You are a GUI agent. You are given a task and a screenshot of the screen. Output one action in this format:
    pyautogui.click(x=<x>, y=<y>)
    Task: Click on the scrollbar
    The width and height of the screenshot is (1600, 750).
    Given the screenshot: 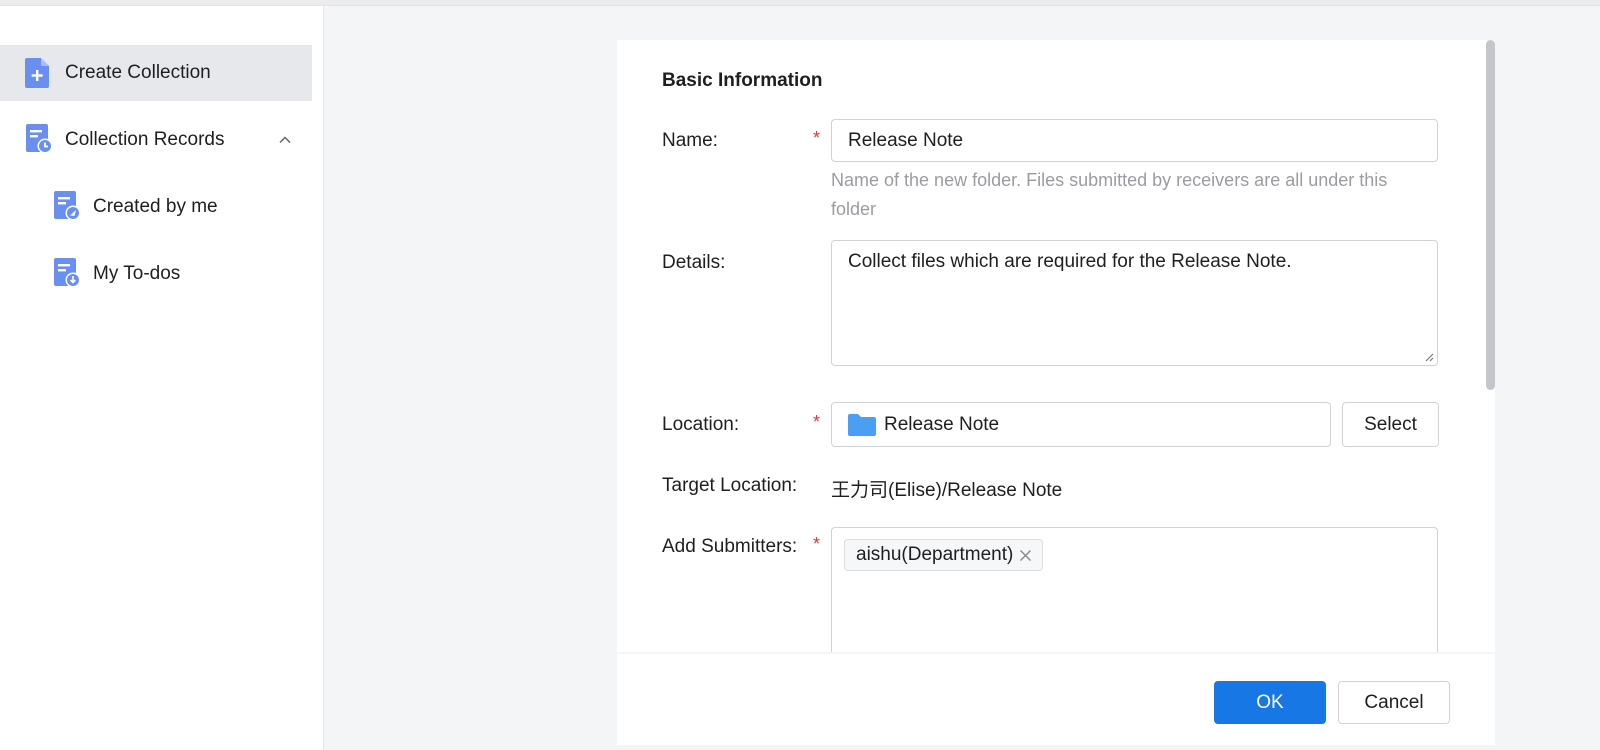 What is the action you would take?
    pyautogui.click(x=1490, y=215)
    